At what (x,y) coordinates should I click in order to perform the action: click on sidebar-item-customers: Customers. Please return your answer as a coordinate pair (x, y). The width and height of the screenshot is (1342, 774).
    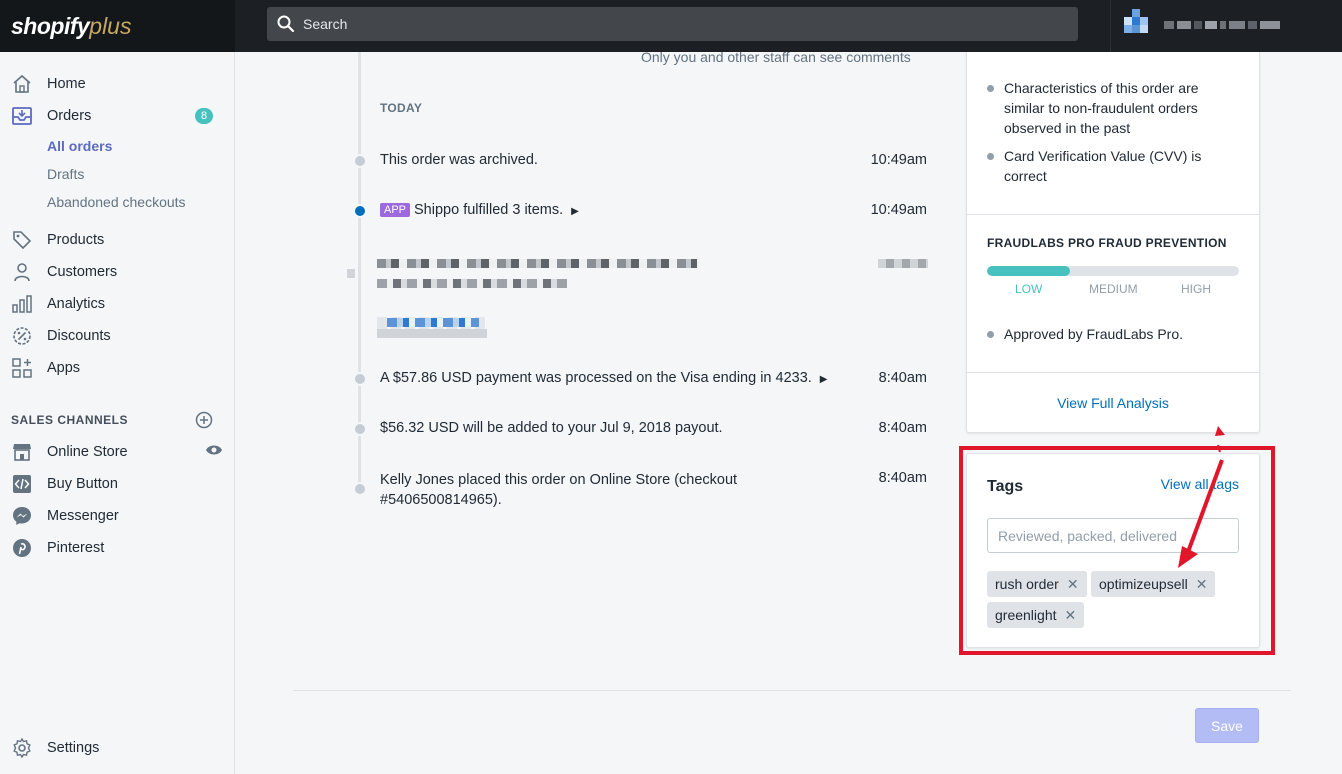
    Looking at the image, I should click on (116, 272).